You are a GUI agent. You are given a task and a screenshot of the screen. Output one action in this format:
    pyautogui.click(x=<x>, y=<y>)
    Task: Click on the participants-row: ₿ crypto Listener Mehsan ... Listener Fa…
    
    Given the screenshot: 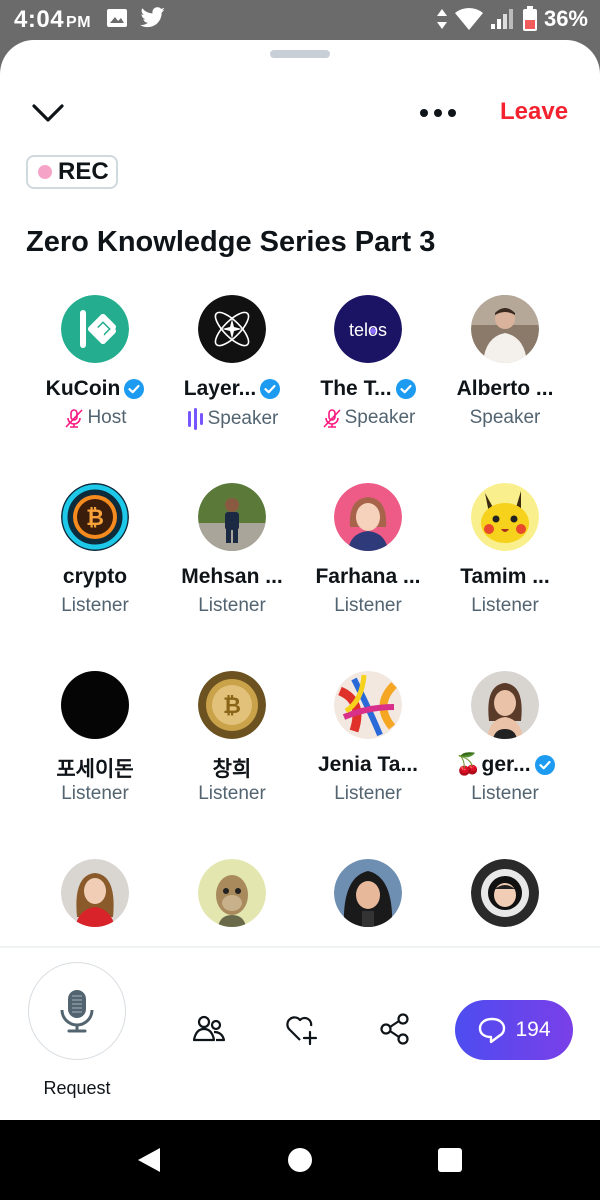 What is the action you would take?
    pyautogui.click(x=300, y=577)
    